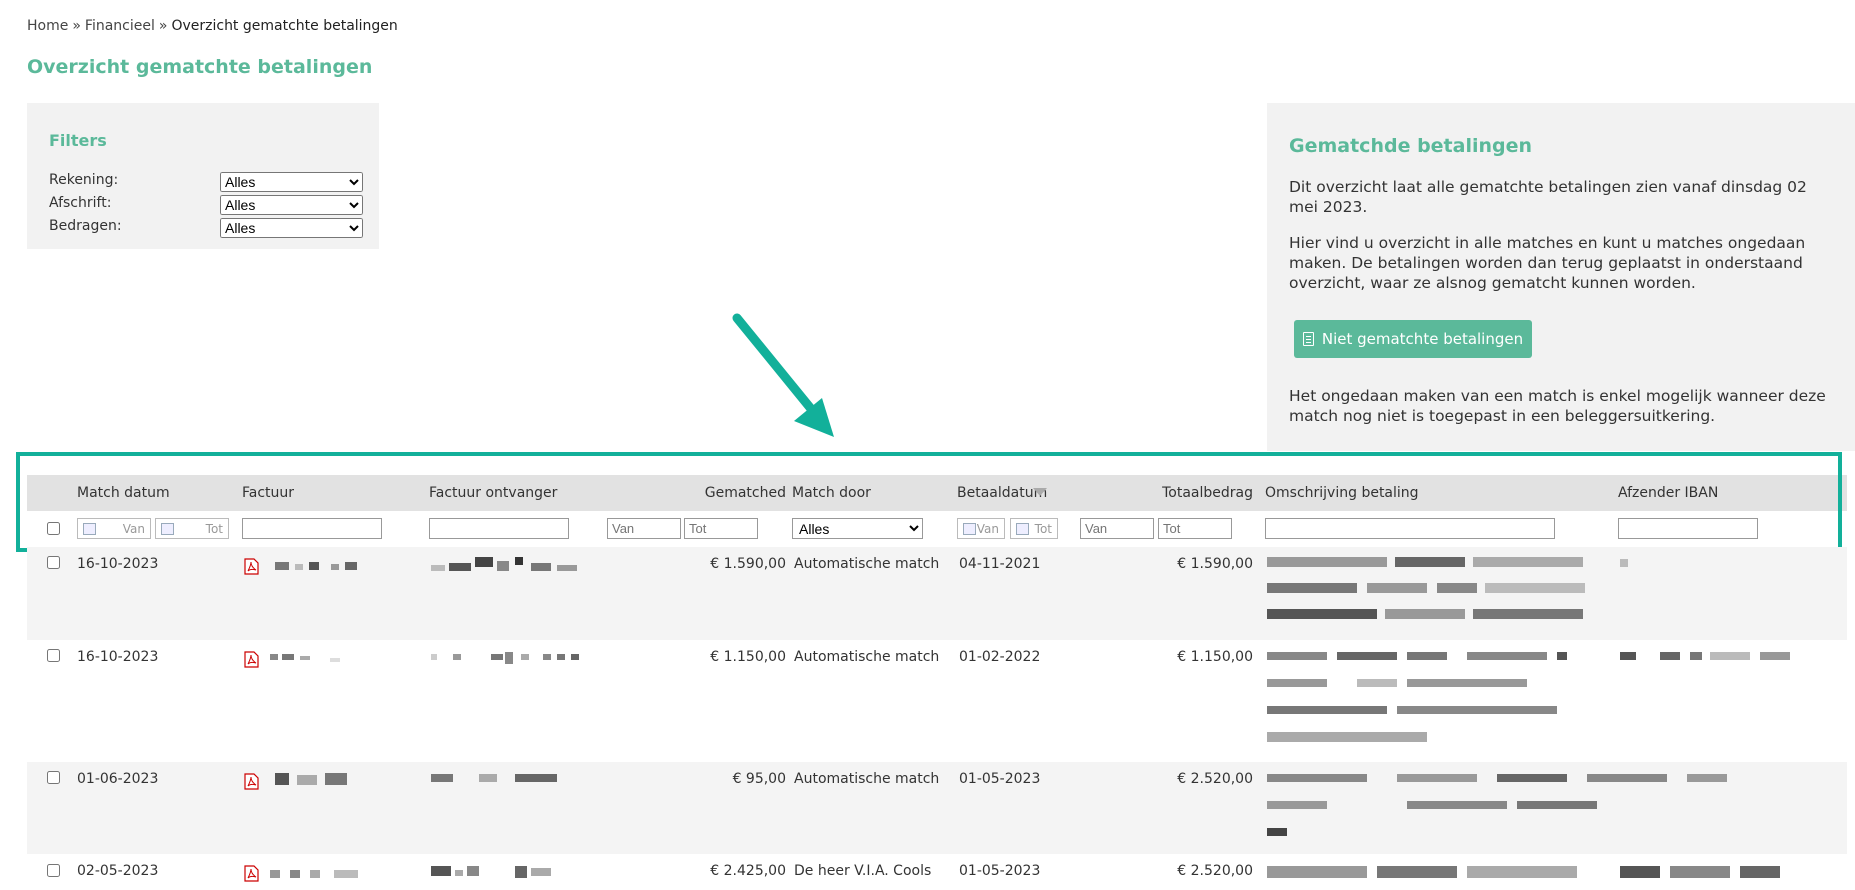 The width and height of the screenshot is (1855, 890). I want to click on bedragen-select: Alles, so click(291, 228).